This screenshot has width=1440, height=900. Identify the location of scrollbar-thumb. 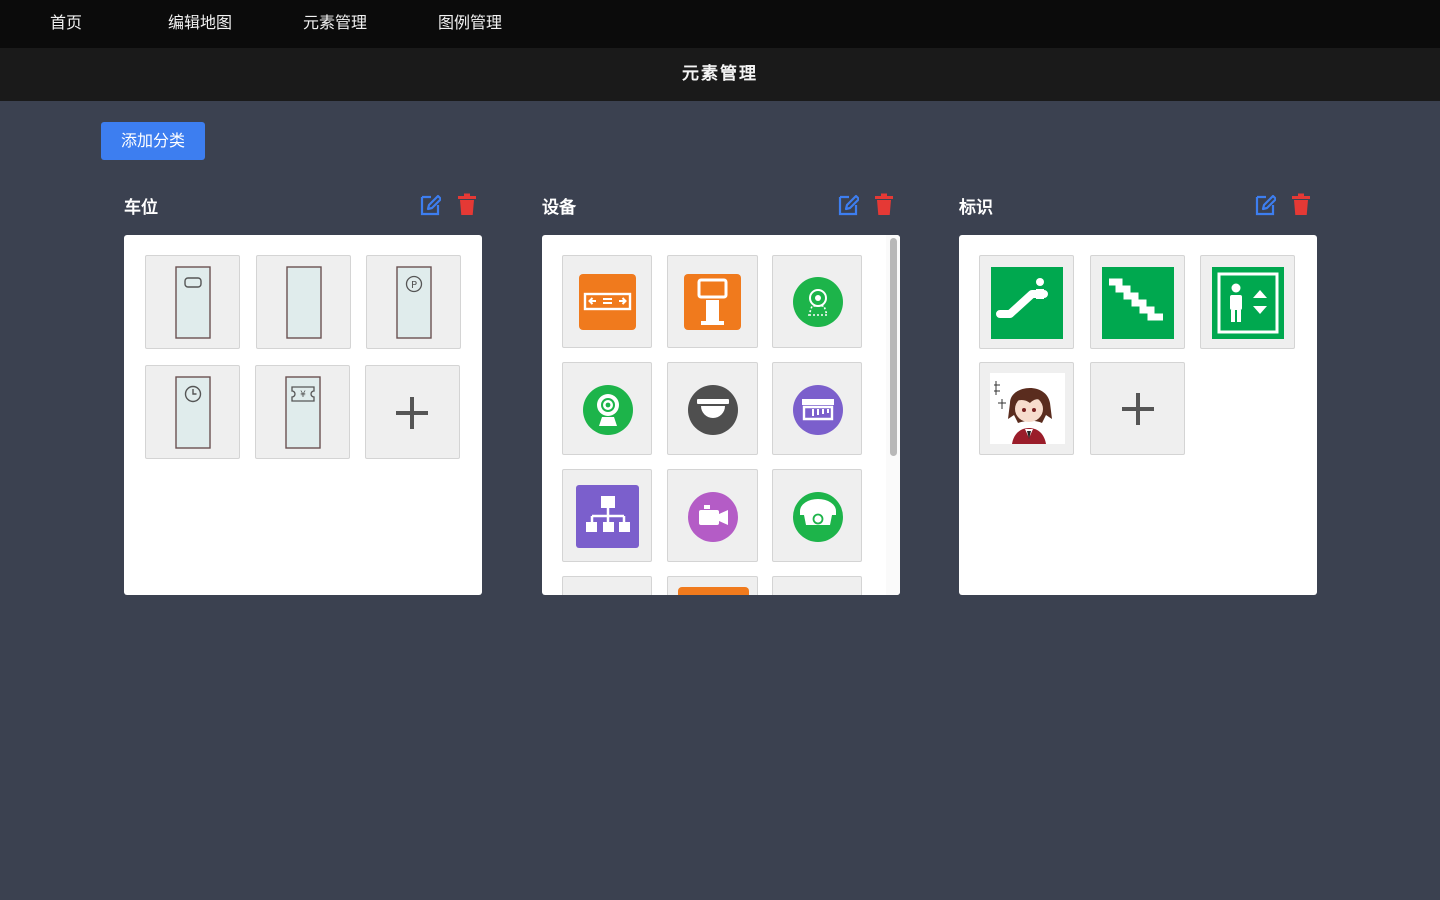
(893, 347).